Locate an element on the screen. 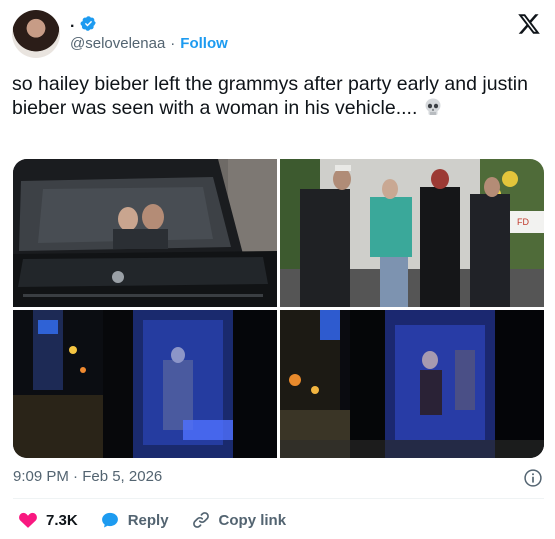 Image resolution: width=555 pixels, height=539 pixels. like-count: 7.3K is located at coordinates (62, 520).